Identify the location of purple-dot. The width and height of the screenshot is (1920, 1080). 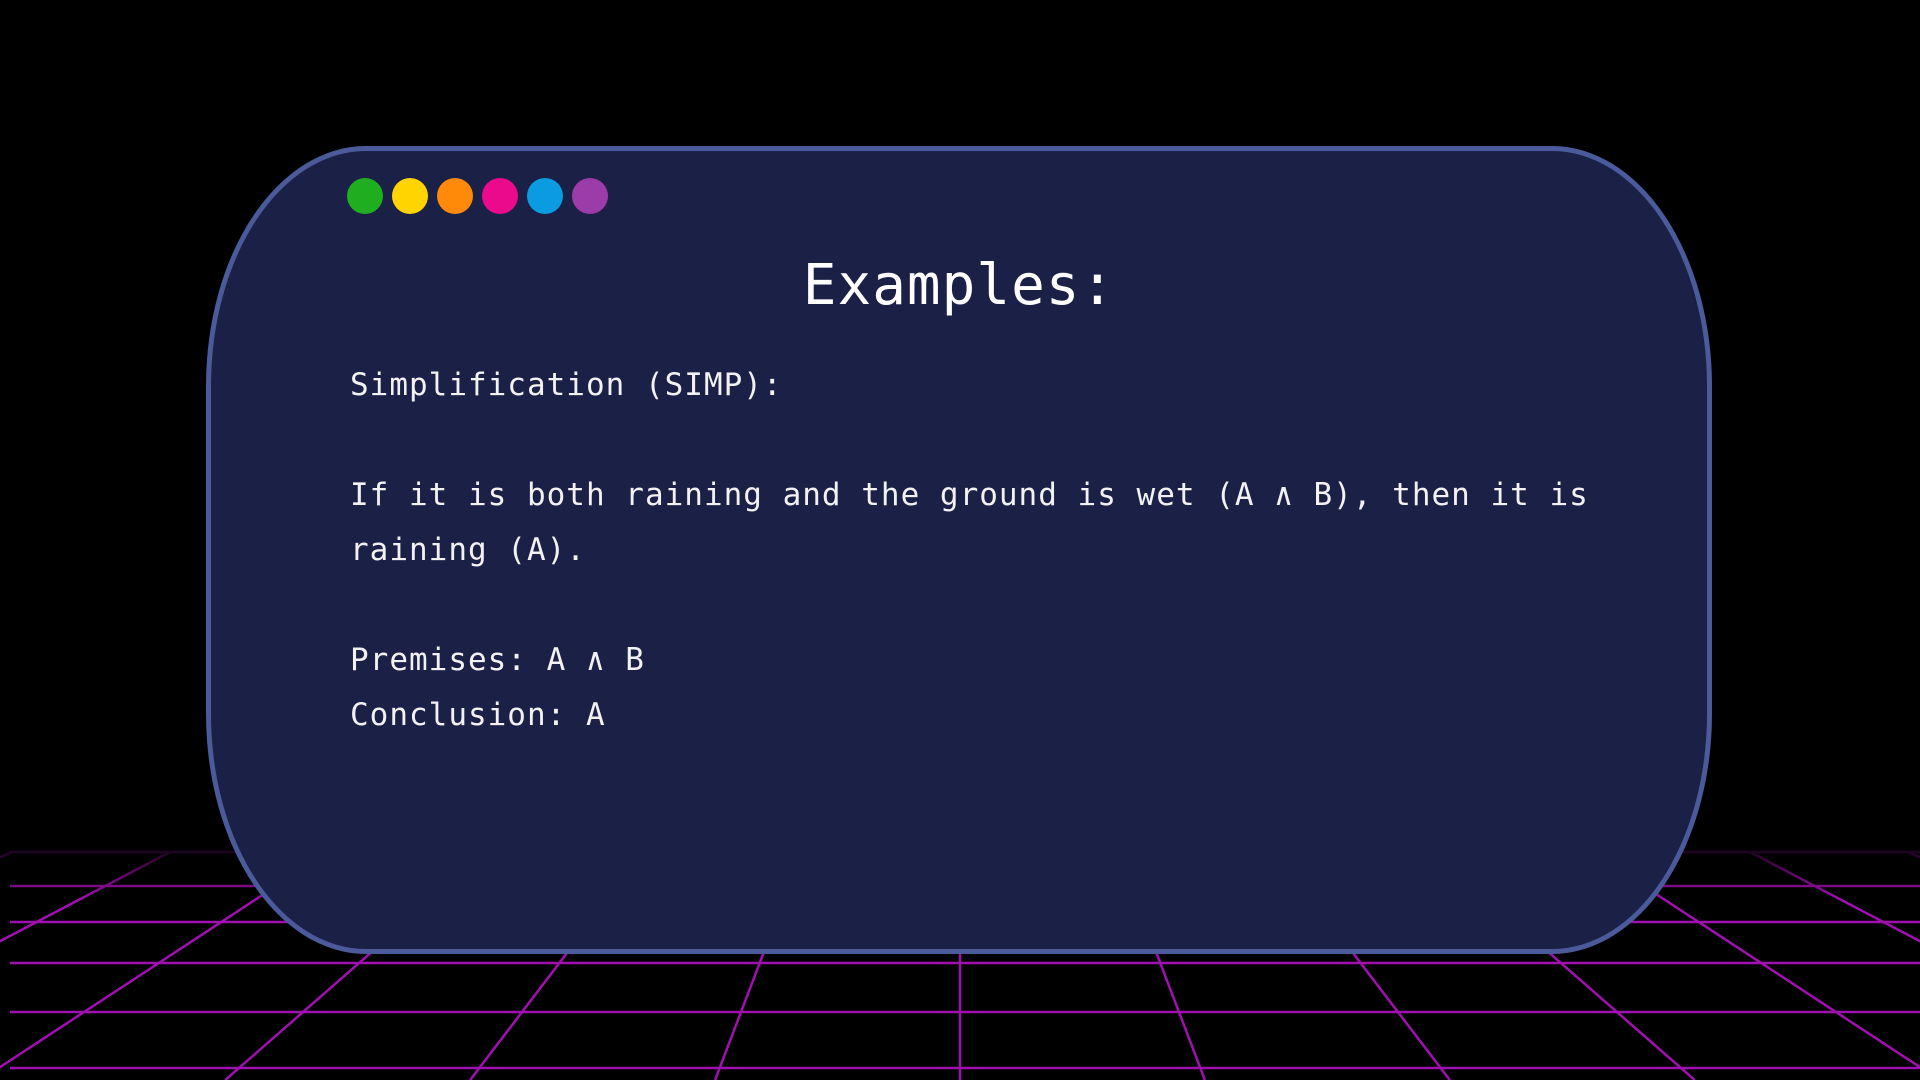
(590, 196).